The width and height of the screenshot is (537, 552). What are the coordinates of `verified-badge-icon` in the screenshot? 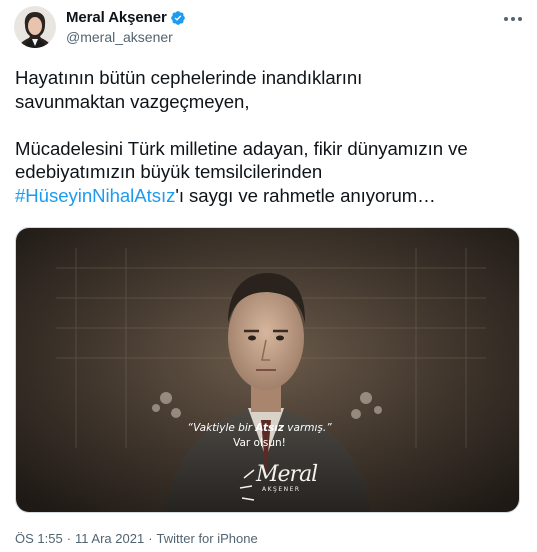 It's located at (177, 17).